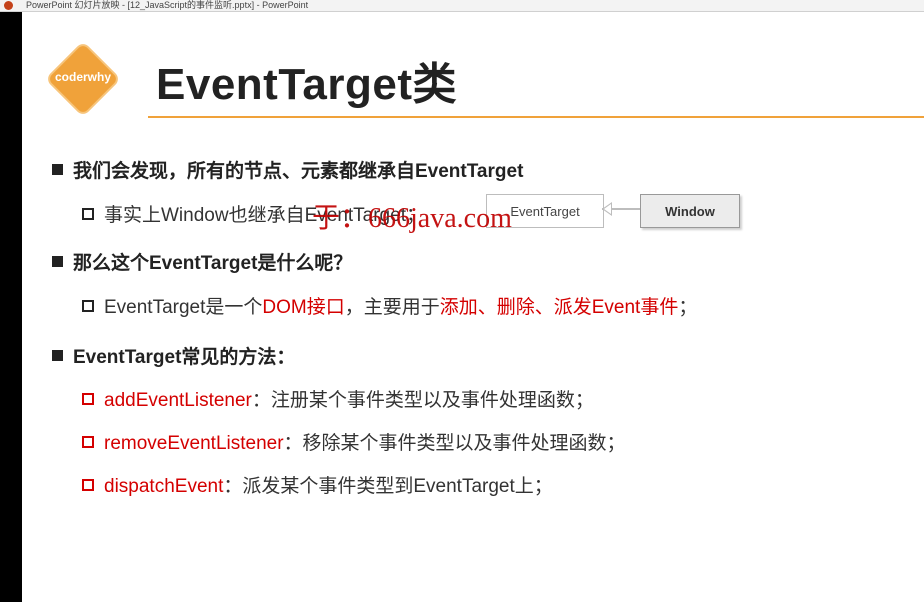 The image size is (924, 602). Describe the element at coordinates (298, 171) in the screenshot. I see `bullet-text: 我们会发现，所有的节点、元素都继承自EventTarget` at that location.